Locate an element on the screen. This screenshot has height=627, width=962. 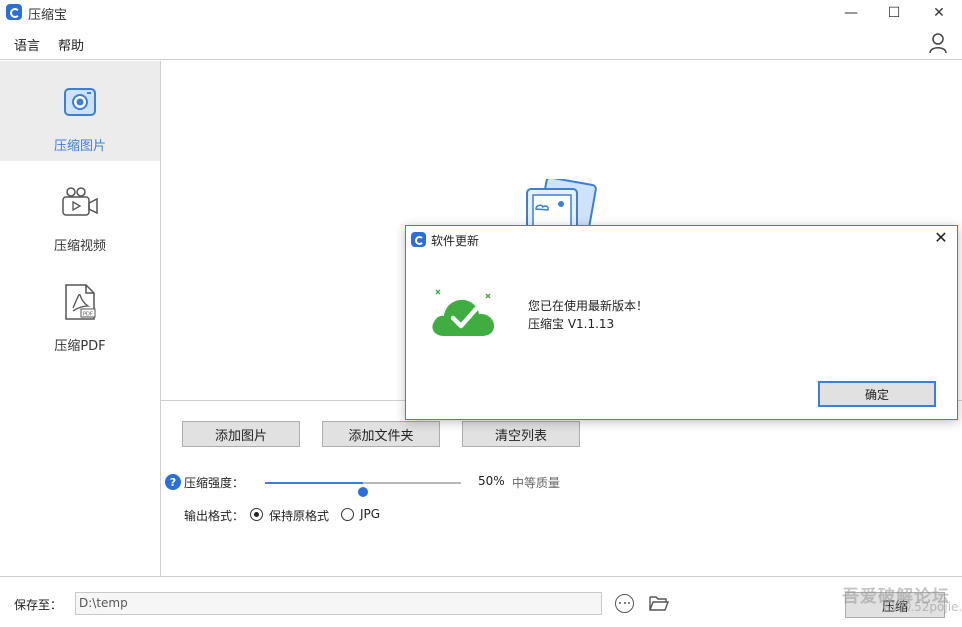
compression-strength-label: 压缩强度： is located at coordinates (214, 483).